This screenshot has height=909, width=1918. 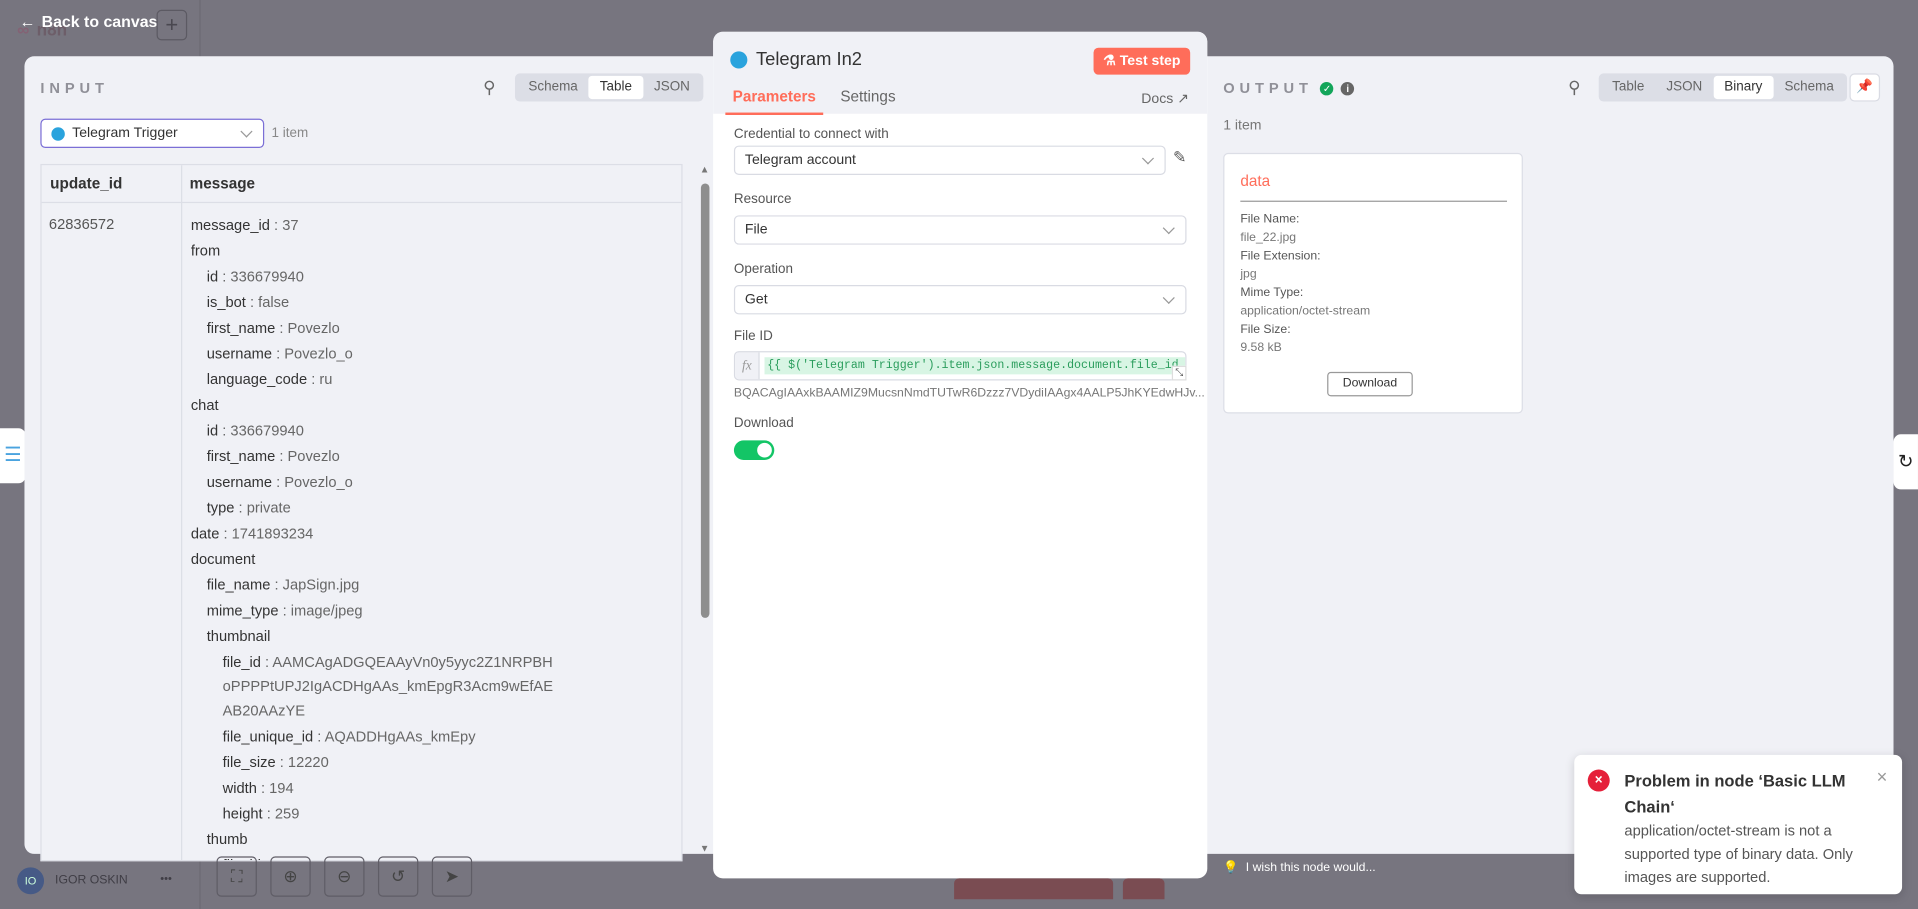 I want to click on pin-data-button: 📌, so click(x=1865, y=87).